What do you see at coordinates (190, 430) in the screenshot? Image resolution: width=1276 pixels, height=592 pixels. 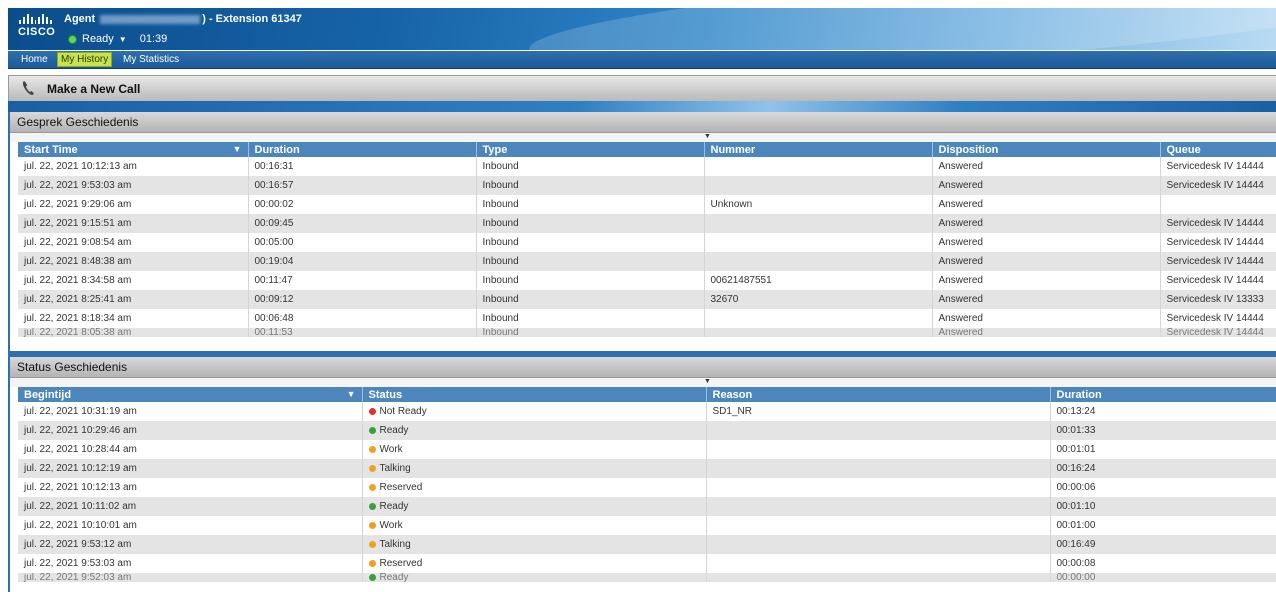 I see `cell-begintijd: jul. 22, 2021 10:29:46 am` at bounding box center [190, 430].